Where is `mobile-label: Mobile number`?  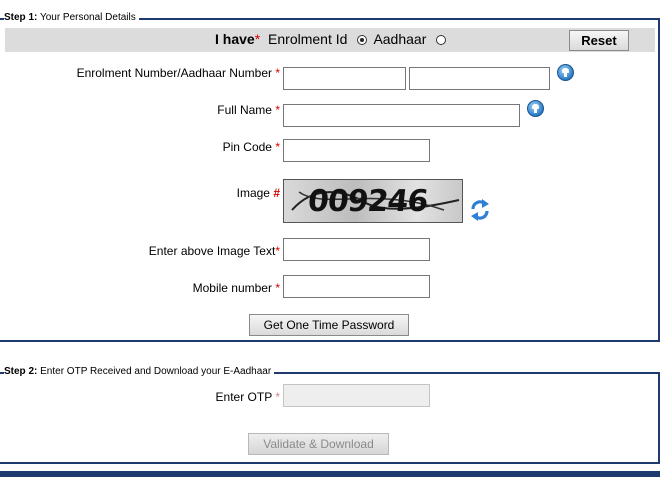 mobile-label: Mobile number is located at coordinates (232, 288).